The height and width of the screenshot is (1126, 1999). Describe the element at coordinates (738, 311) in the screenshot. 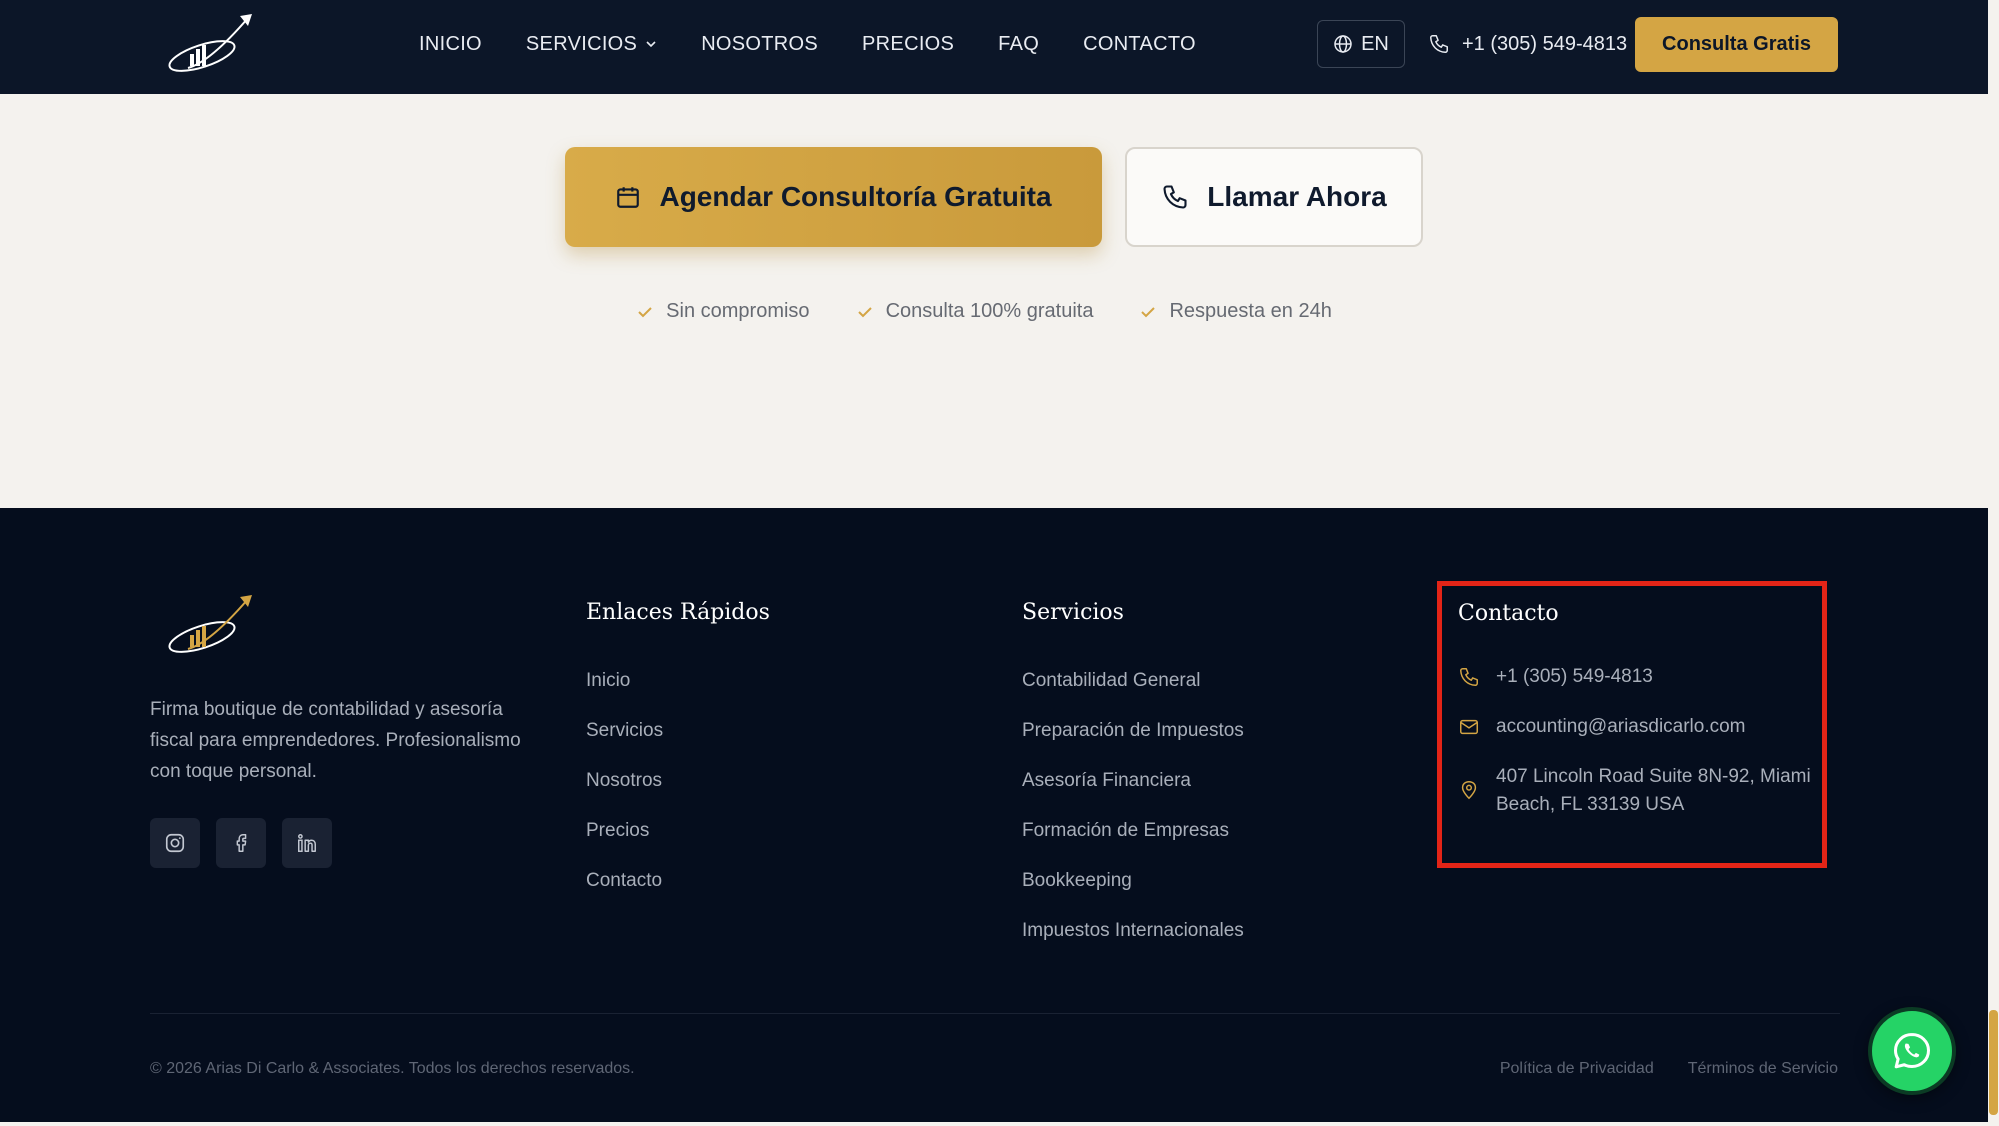

I see `benefit-label: Sin compromiso` at that location.